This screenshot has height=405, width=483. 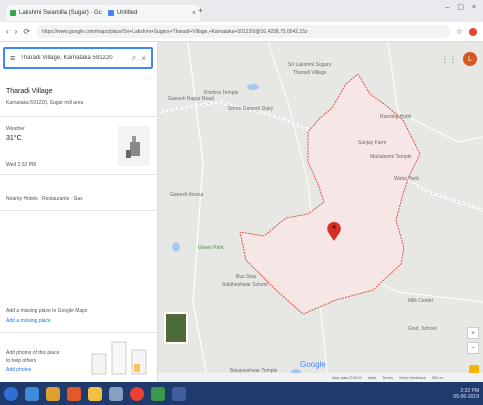 What do you see at coordinates (12, 58) in the screenshot?
I see `menu-icon: ≡` at bounding box center [12, 58].